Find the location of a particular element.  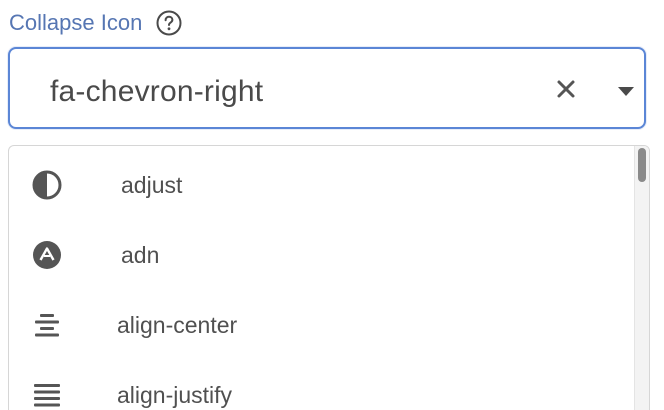

field-label-row: Collapse Icon is located at coordinates (95, 23).